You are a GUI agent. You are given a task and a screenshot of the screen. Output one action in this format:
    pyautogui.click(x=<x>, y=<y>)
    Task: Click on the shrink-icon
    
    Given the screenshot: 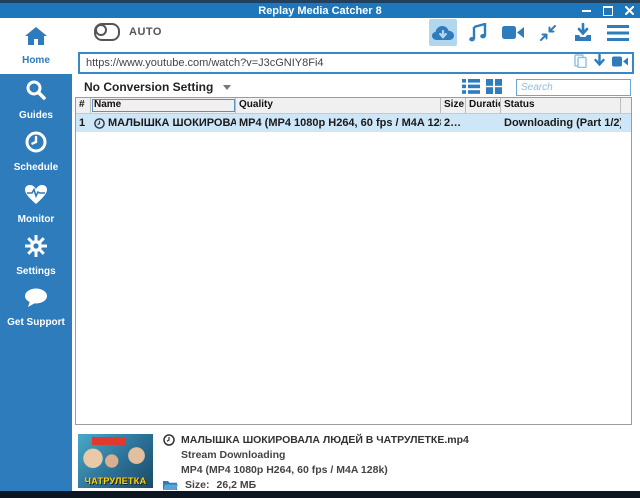 What is the action you would take?
    pyautogui.click(x=548, y=32)
    